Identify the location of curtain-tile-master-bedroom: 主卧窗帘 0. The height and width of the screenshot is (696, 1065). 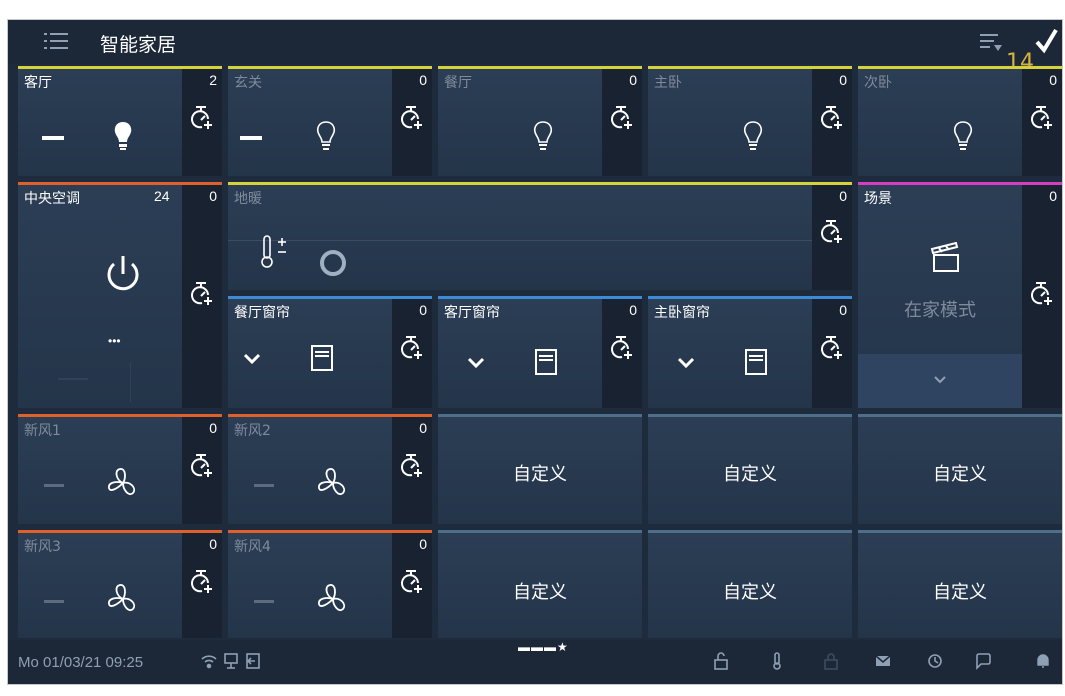
(750, 352).